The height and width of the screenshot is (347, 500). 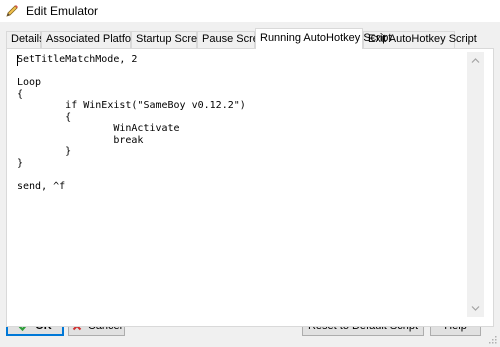 What do you see at coordinates (323, 38) in the screenshot?
I see `tab-running-autohotkey-script: Running AutoHotkey Script` at bounding box center [323, 38].